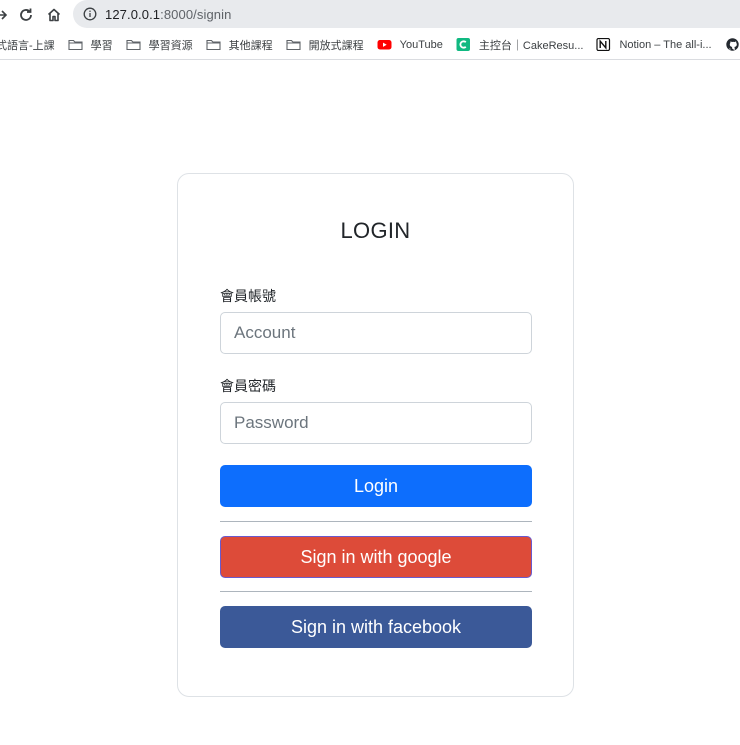  Describe the element at coordinates (384, 45) in the screenshot. I see `youtube-icon` at that location.